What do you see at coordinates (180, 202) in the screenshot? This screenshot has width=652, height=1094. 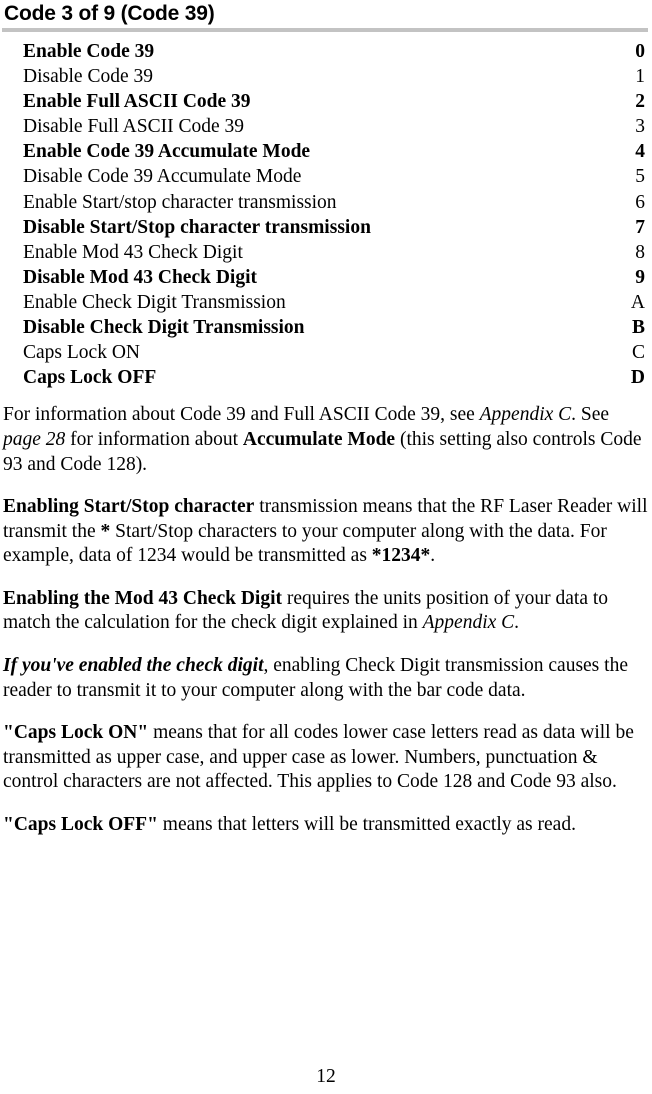 I see `option-label: Enable Start/stop character transmission` at bounding box center [180, 202].